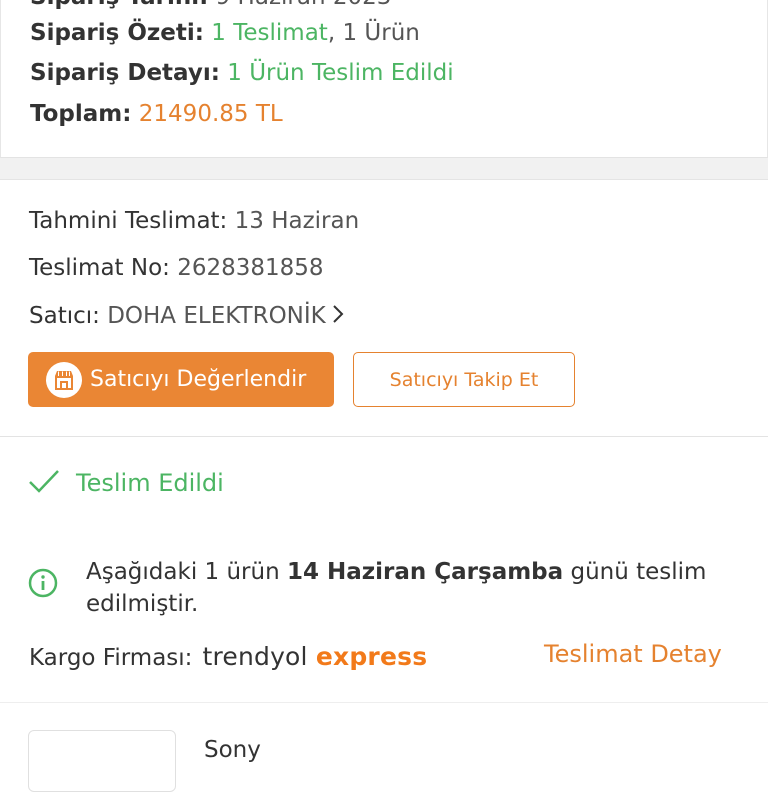 This screenshot has width=768, height=792. Describe the element at coordinates (304, 5) in the screenshot. I see `order-date-value: 9 Haziran 2023` at that location.